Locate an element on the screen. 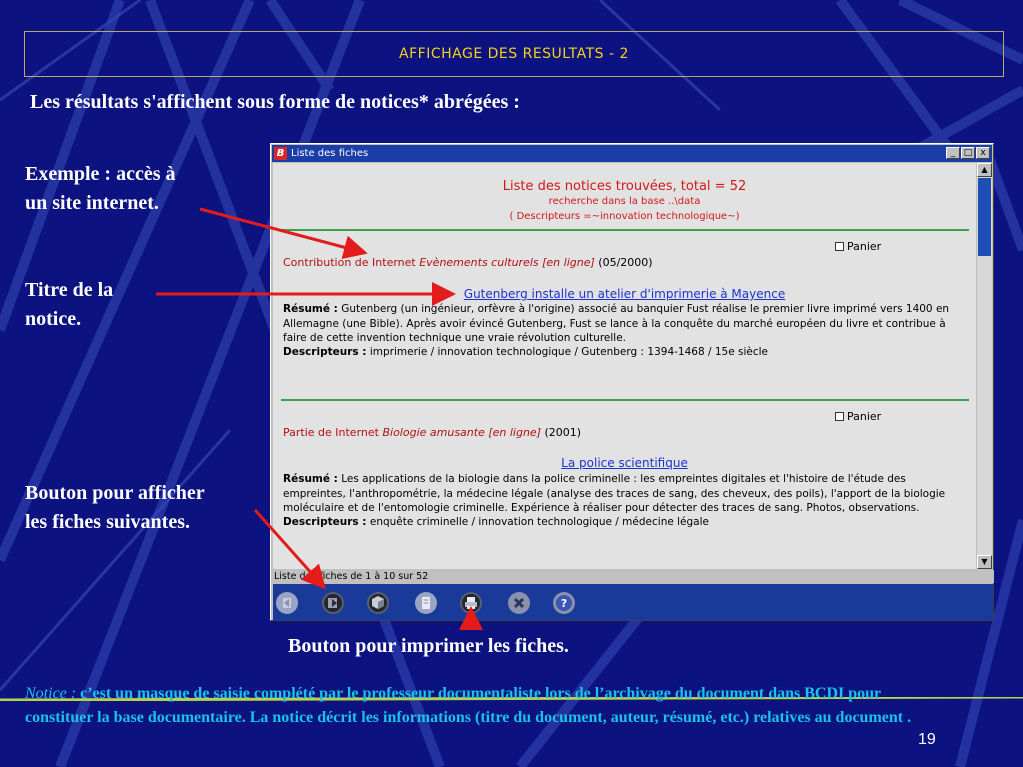 Image resolution: width=1023 pixels, height=767 pixels. caption-print-button: Bouton pour imprimer les fiches. is located at coordinates (428, 646).